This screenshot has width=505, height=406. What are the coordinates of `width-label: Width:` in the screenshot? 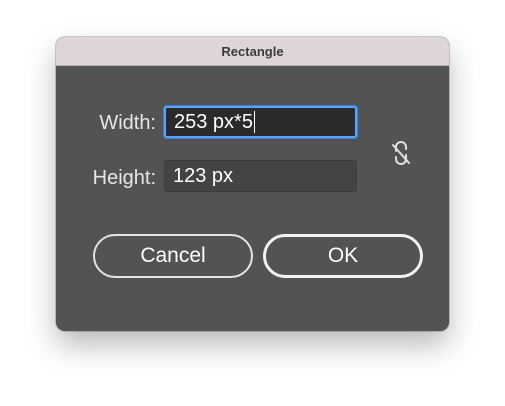 It's located at (127, 123).